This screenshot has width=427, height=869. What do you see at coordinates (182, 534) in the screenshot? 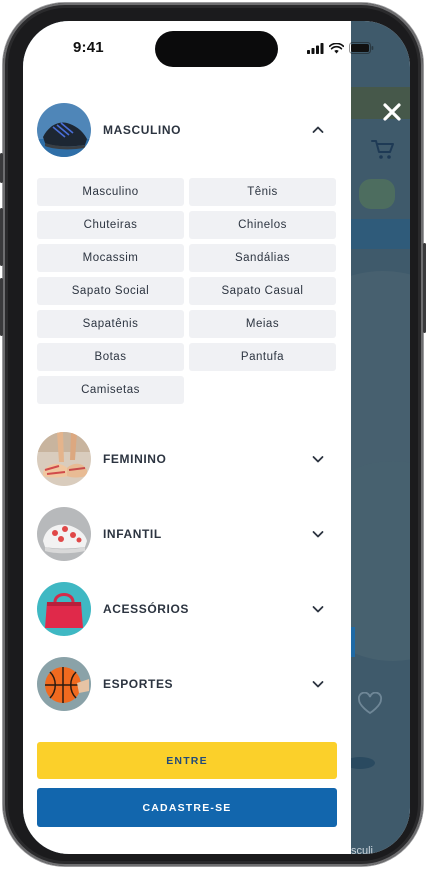
I see `category-infantil: INFANTIL` at bounding box center [182, 534].